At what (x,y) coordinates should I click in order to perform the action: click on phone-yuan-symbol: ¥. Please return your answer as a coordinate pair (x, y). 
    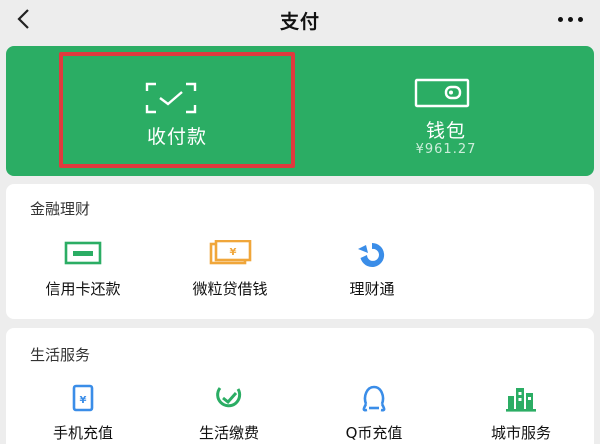
    Looking at the image, I should click on (83, 400).